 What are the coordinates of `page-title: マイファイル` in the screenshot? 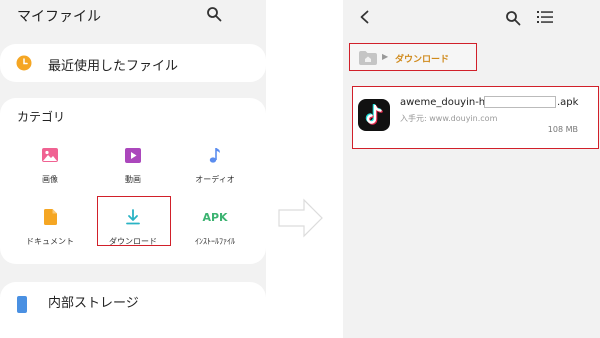 It's located at (59, 17).